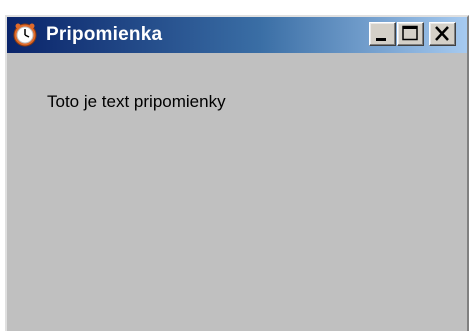 The width and height of the screenshot is (472, 331). What do you see at coordinates (410, 34) in the screenshot?
I see `maximize-button` at bounding box center [410, 34].